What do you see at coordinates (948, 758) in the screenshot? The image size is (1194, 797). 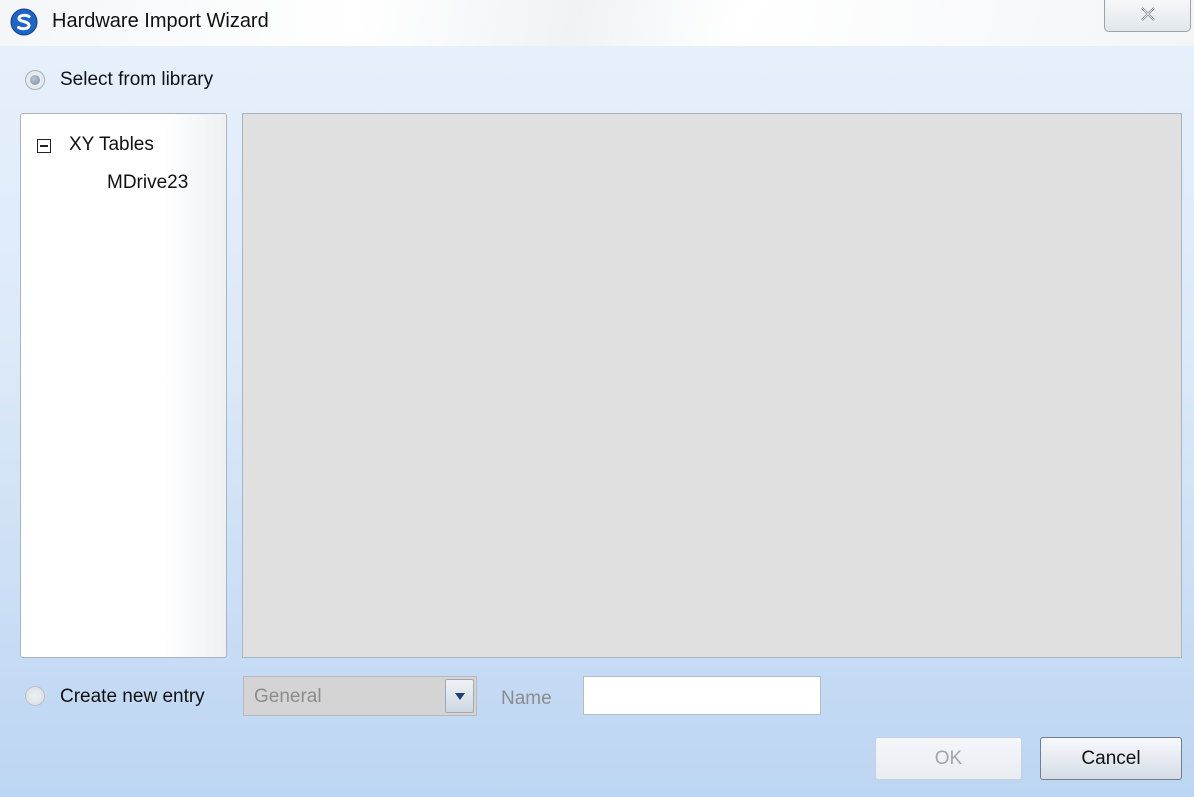 I see `ok-button: OK` at bounding box center [948, 758].